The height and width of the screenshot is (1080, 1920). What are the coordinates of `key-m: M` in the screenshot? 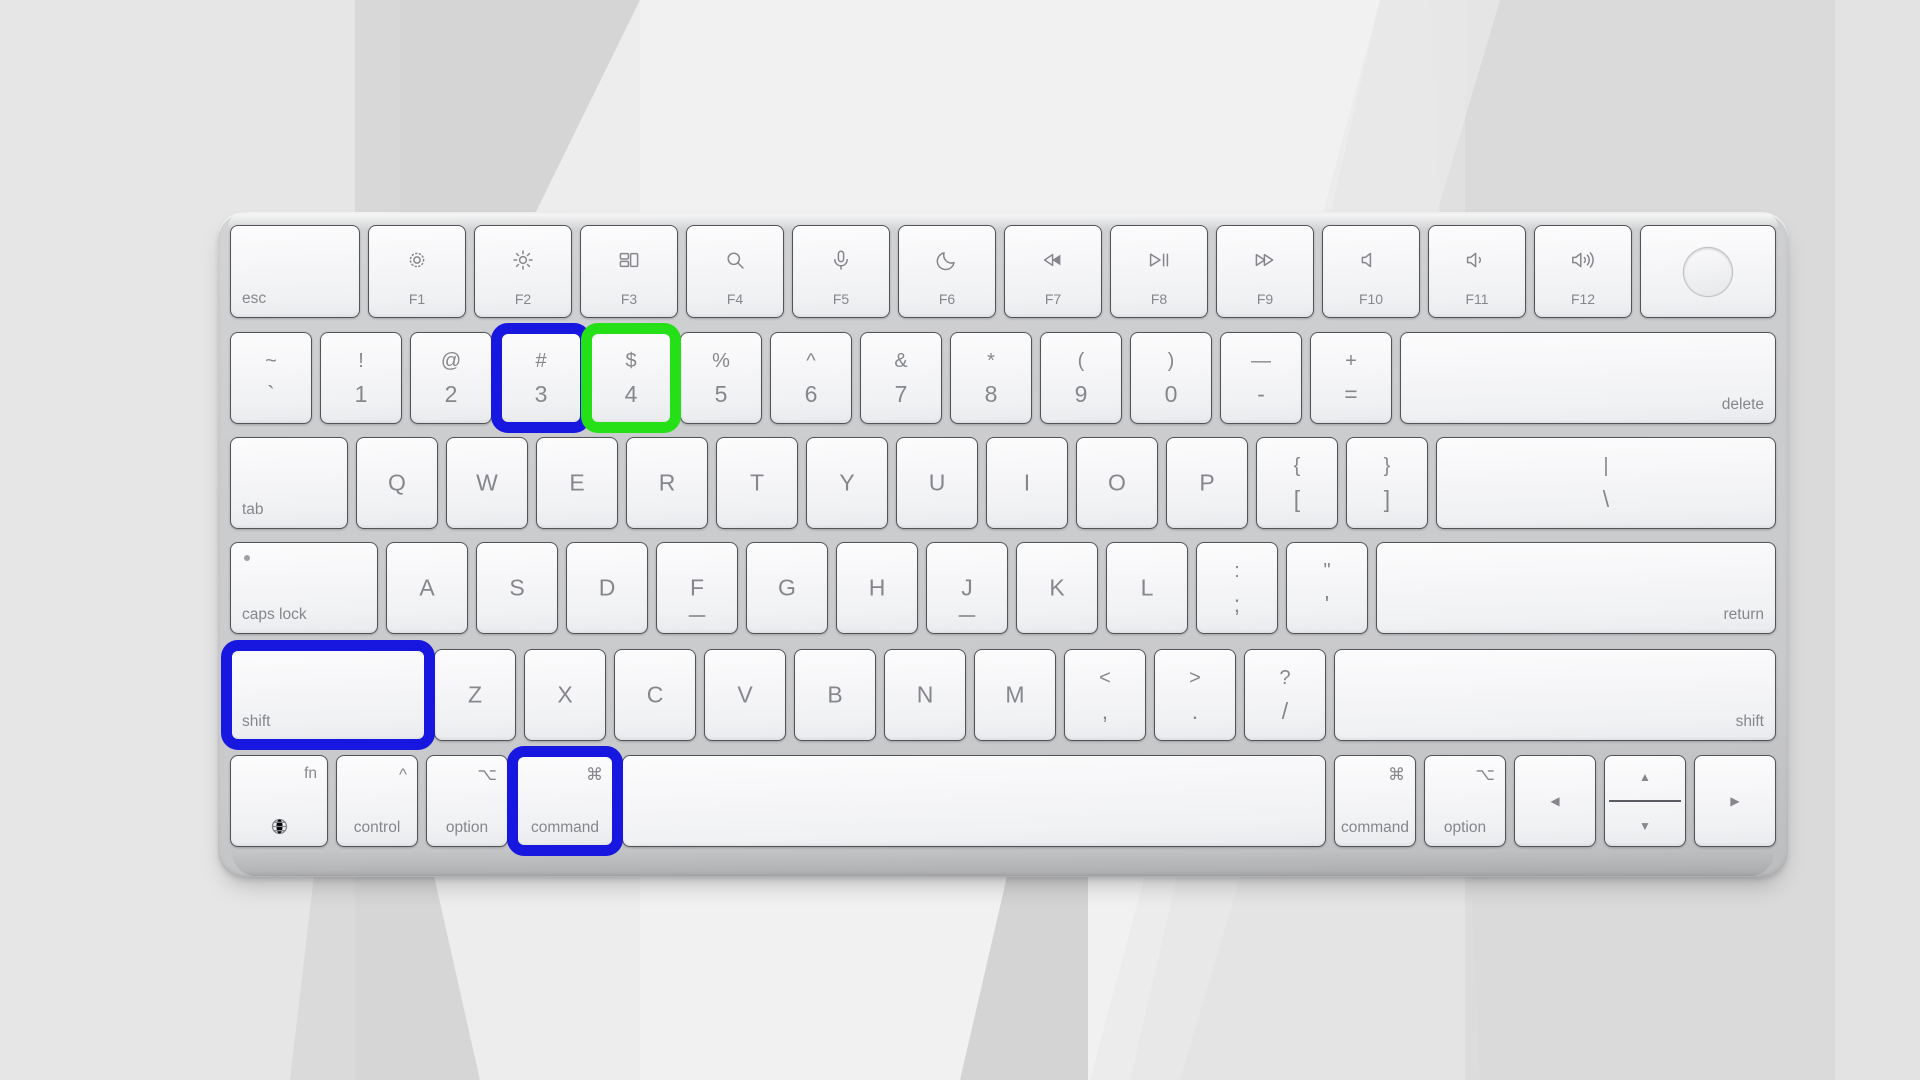 It's located at (1015, 695).